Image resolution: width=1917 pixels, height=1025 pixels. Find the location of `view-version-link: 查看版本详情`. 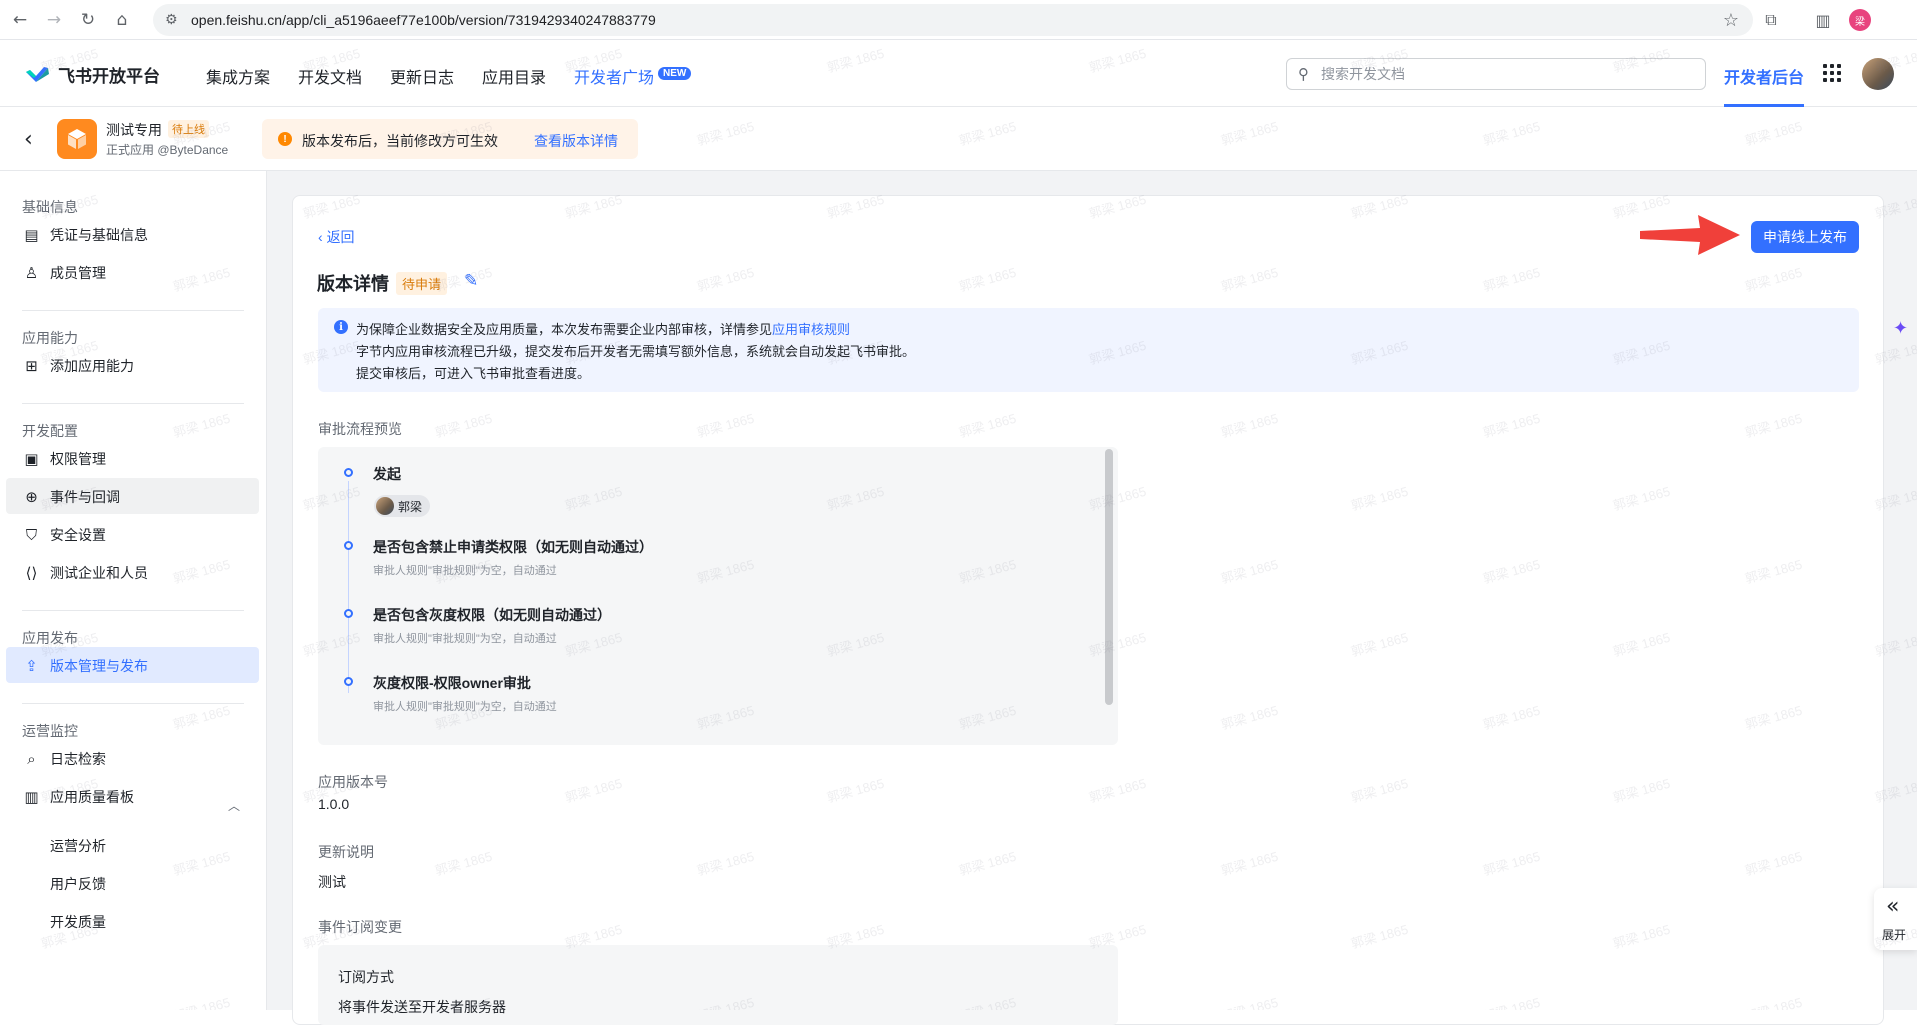

view-version-link: 查看版本详情 is located at coordinates (576, 141).